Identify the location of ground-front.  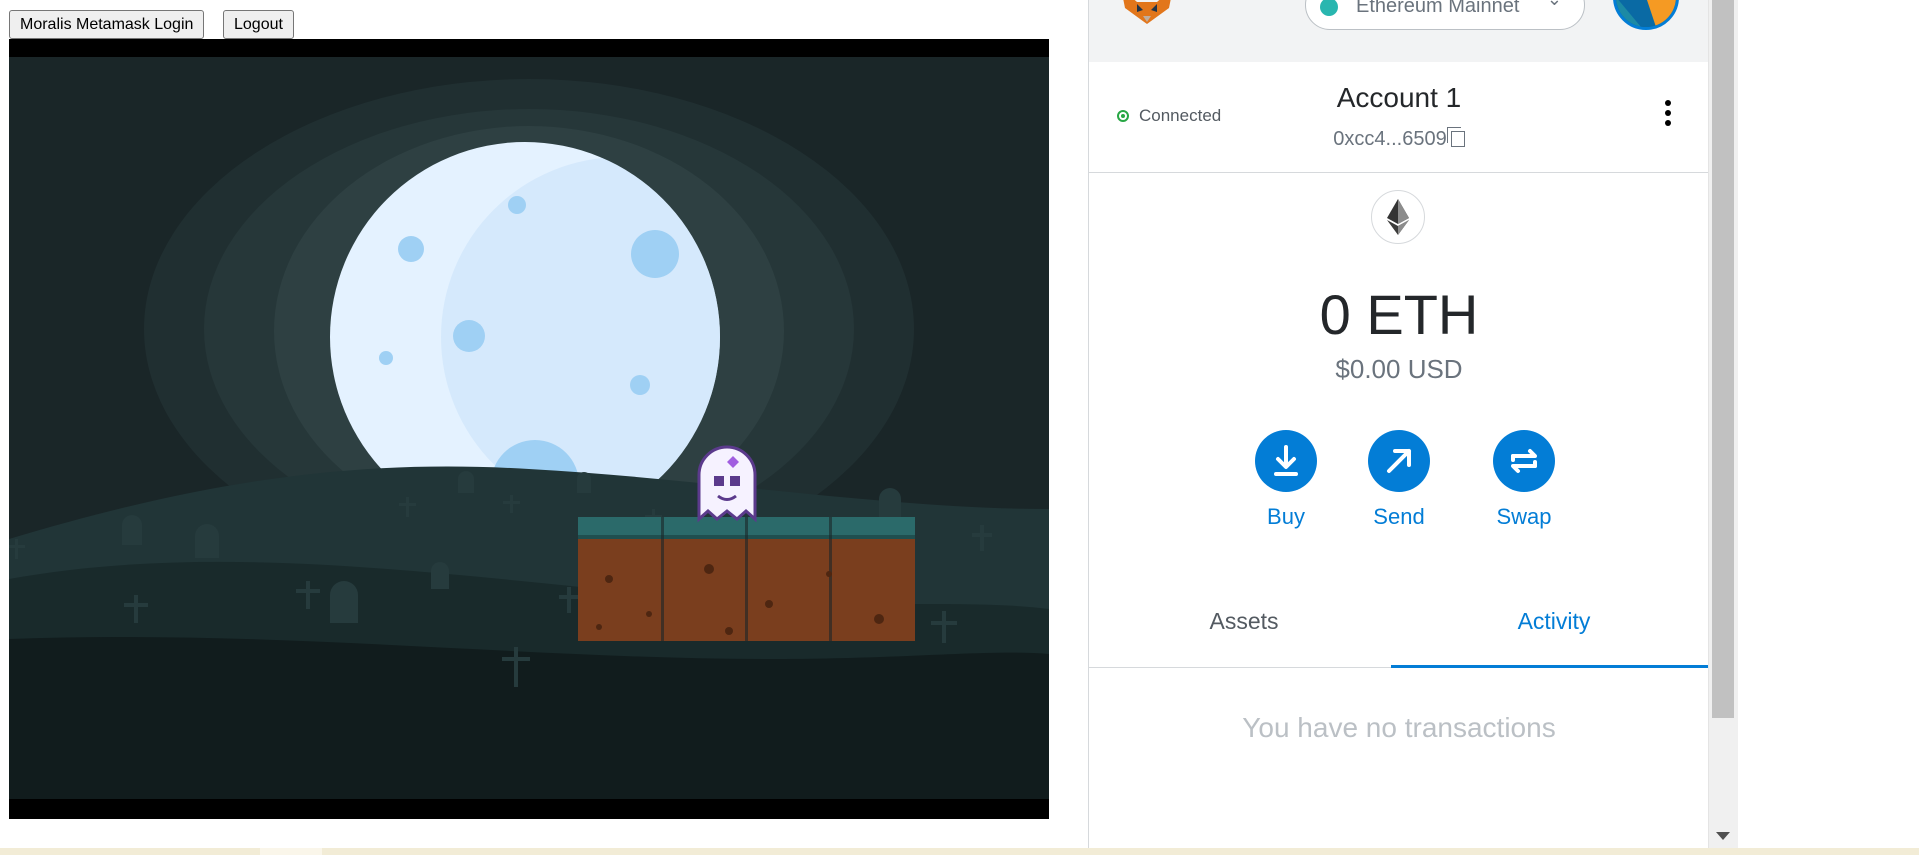
(529, 717).